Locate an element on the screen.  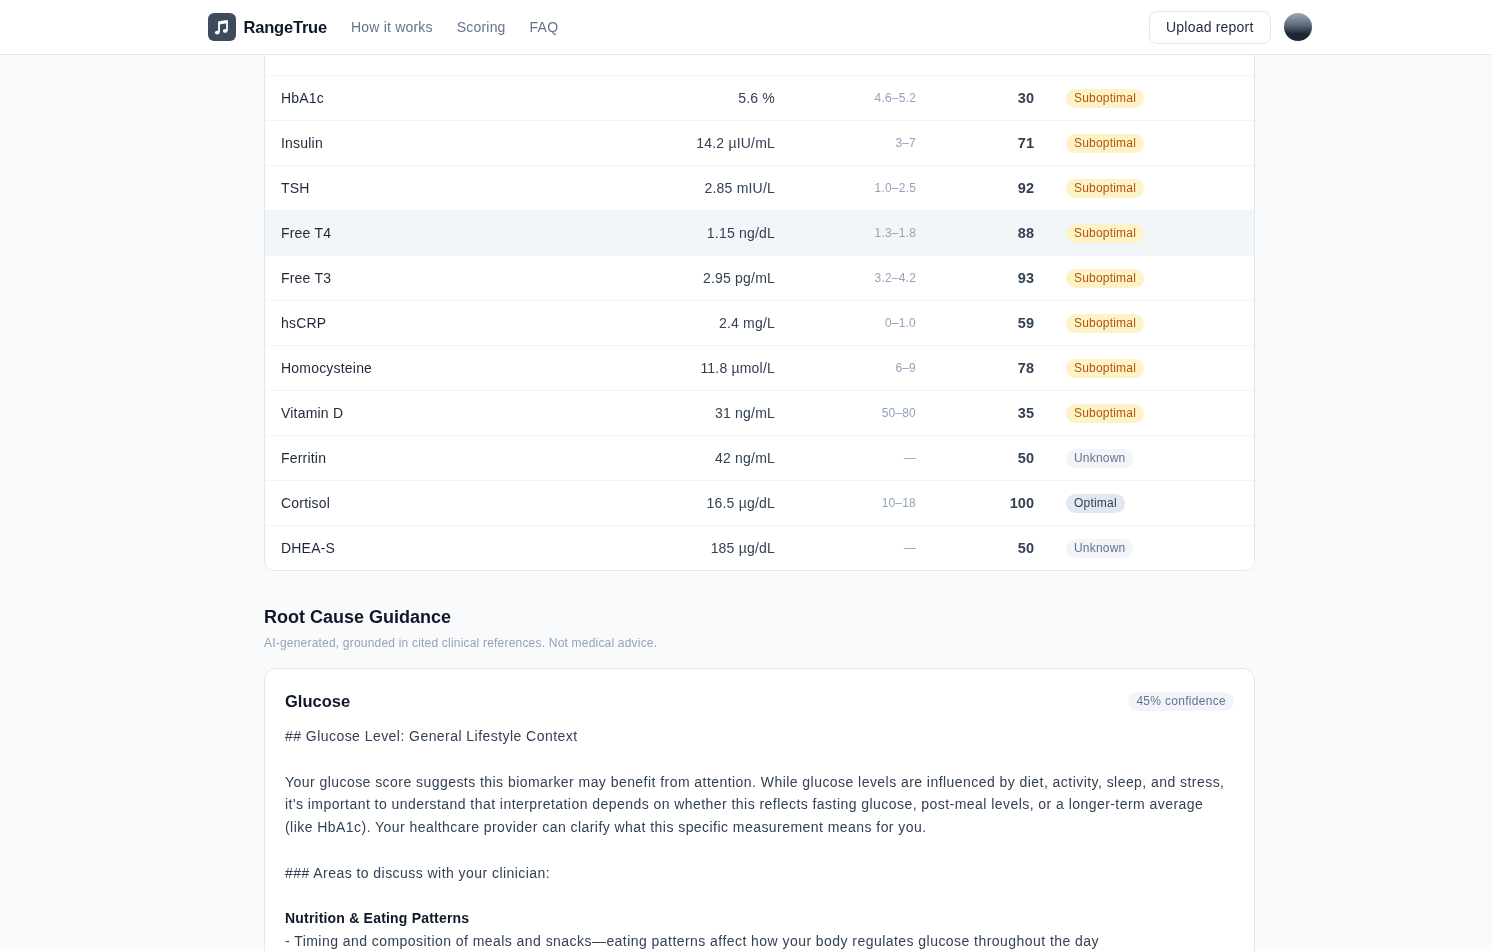
biomarker-name: Free T3 is located at coordinates (306, 278).